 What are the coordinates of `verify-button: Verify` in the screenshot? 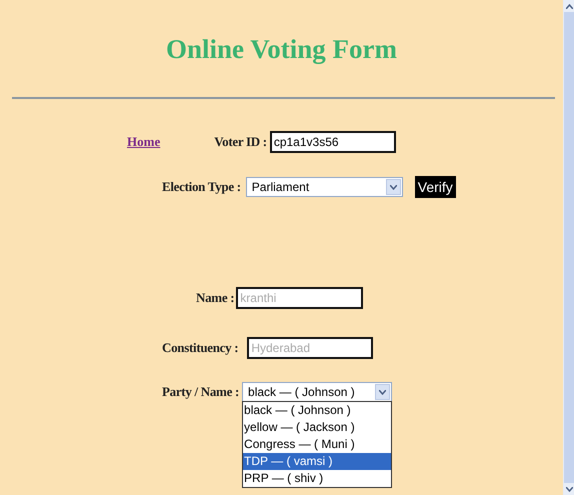 It's located at (435, 187).